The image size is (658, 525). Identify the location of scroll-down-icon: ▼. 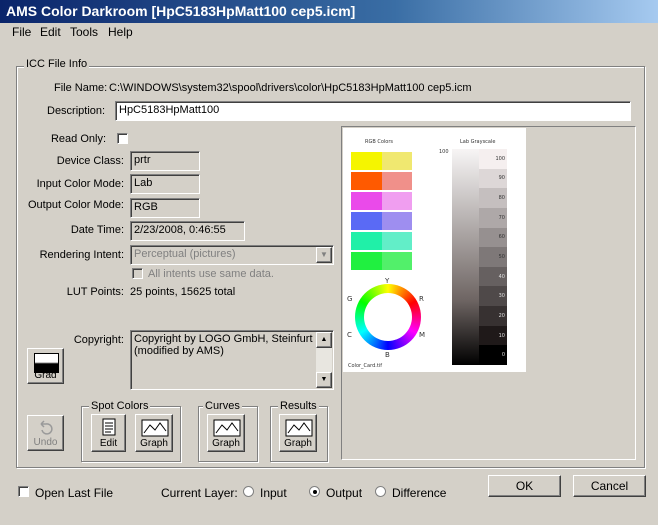
(324, 380).